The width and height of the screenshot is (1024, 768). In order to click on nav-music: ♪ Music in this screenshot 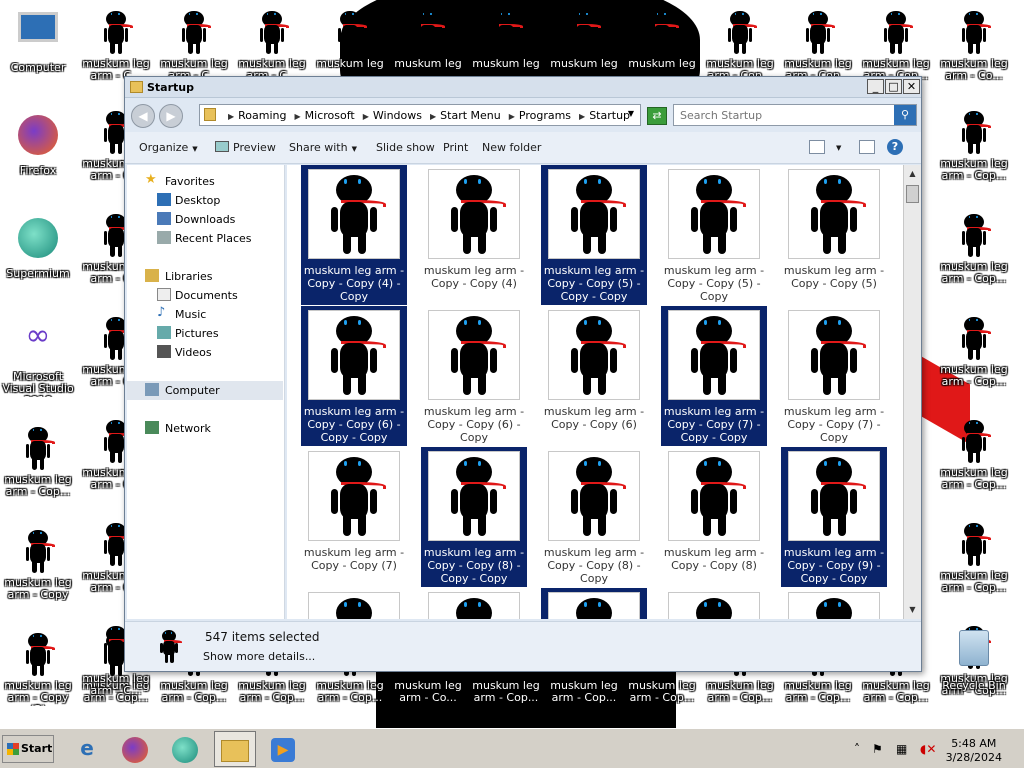, I will do `click(205, 314)`.